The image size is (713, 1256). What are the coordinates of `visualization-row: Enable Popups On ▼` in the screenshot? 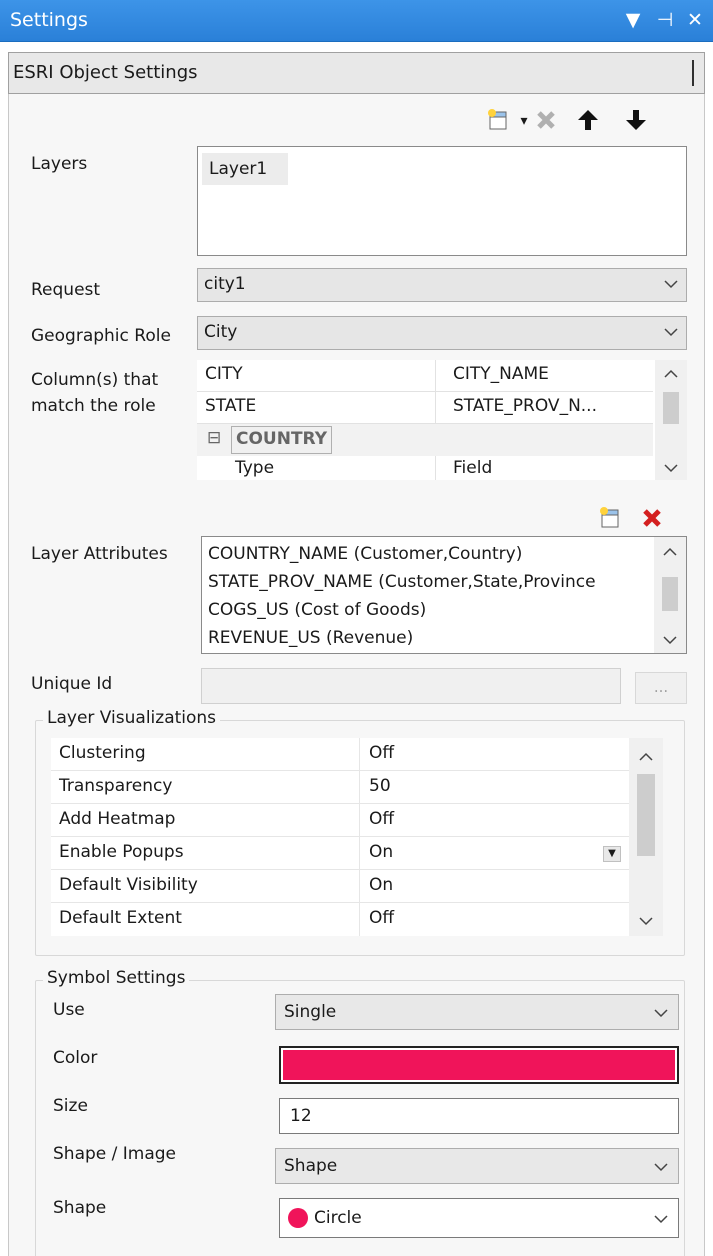 It's located at (340, 853).